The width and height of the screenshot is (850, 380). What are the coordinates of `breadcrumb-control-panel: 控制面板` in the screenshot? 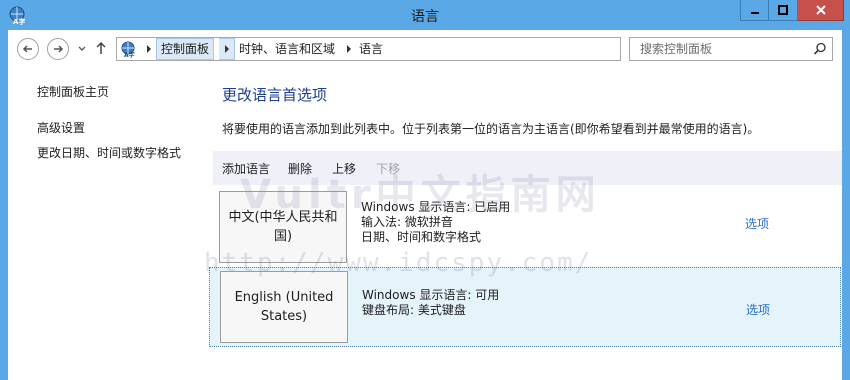 It's located at (185, 49).